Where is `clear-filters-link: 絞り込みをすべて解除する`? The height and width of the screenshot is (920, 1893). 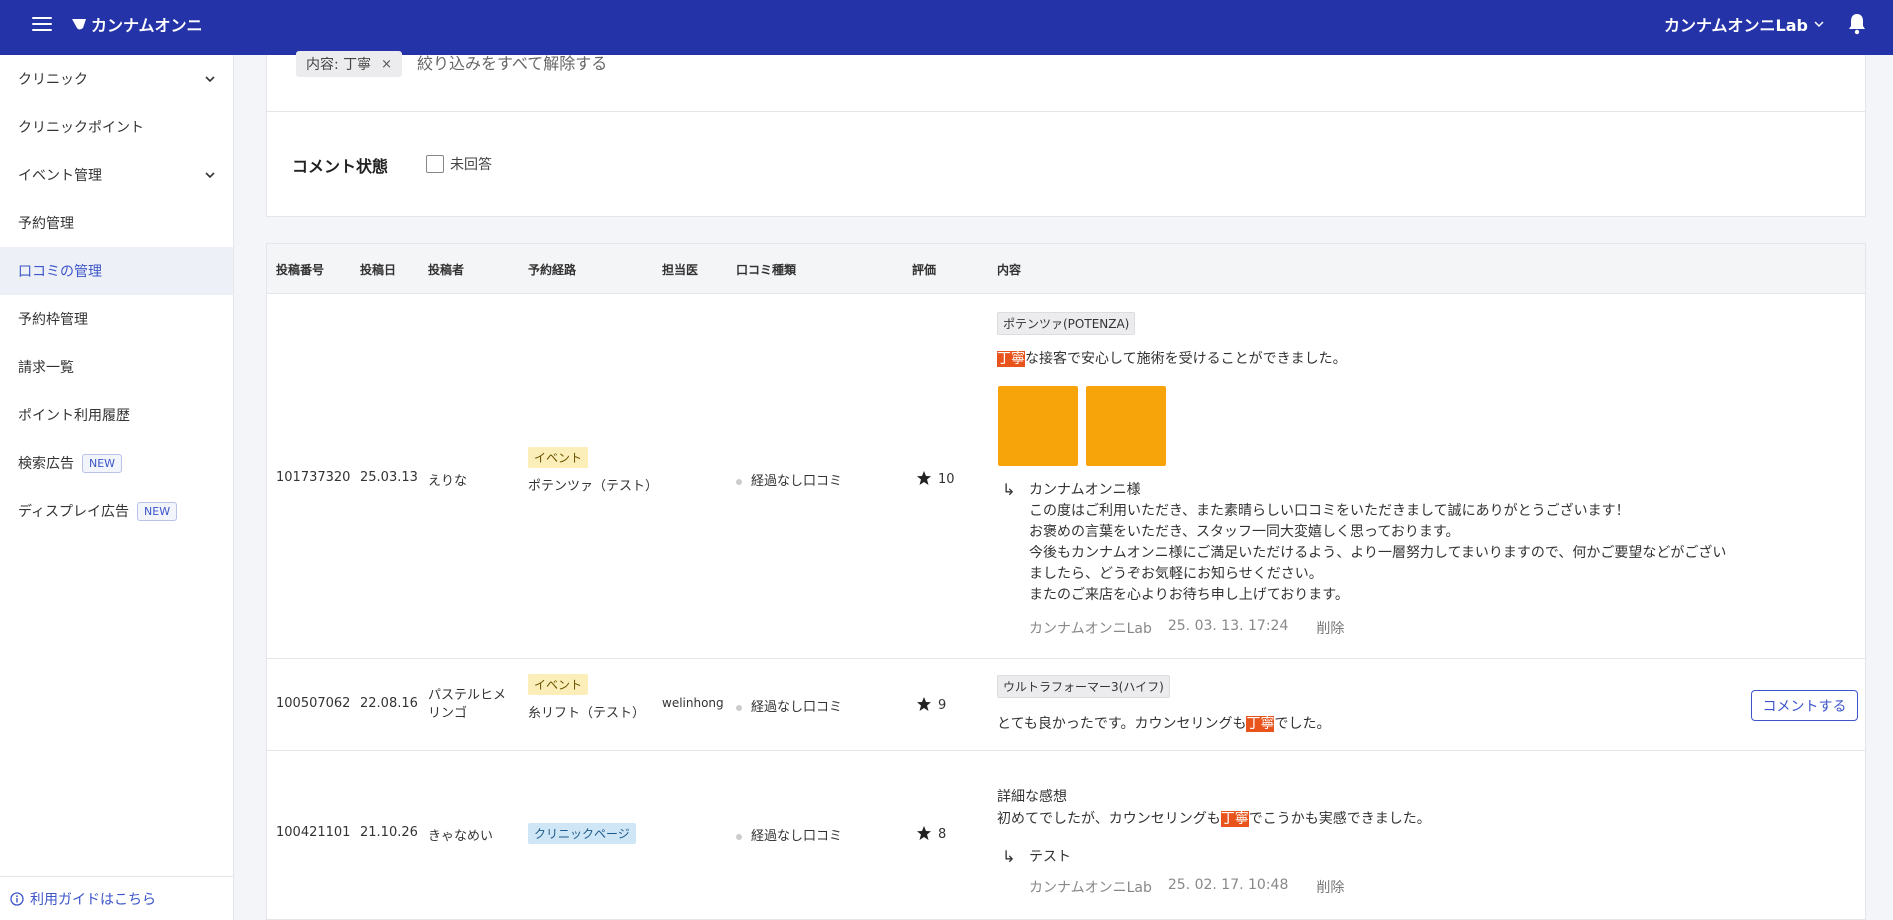
clear-filters-link: 絞り込みをすべて解除する is located at coordinates (512, 64).